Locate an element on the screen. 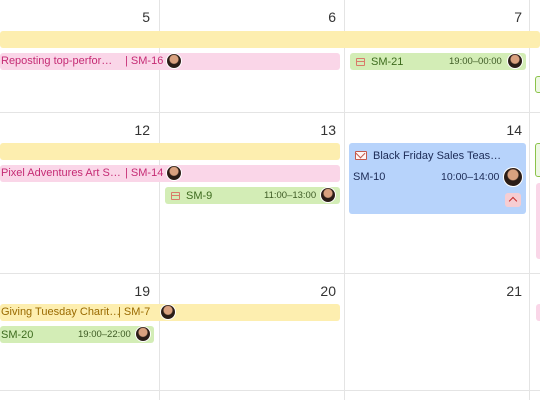  day-number: 5 is located at coordinates (135, 17).